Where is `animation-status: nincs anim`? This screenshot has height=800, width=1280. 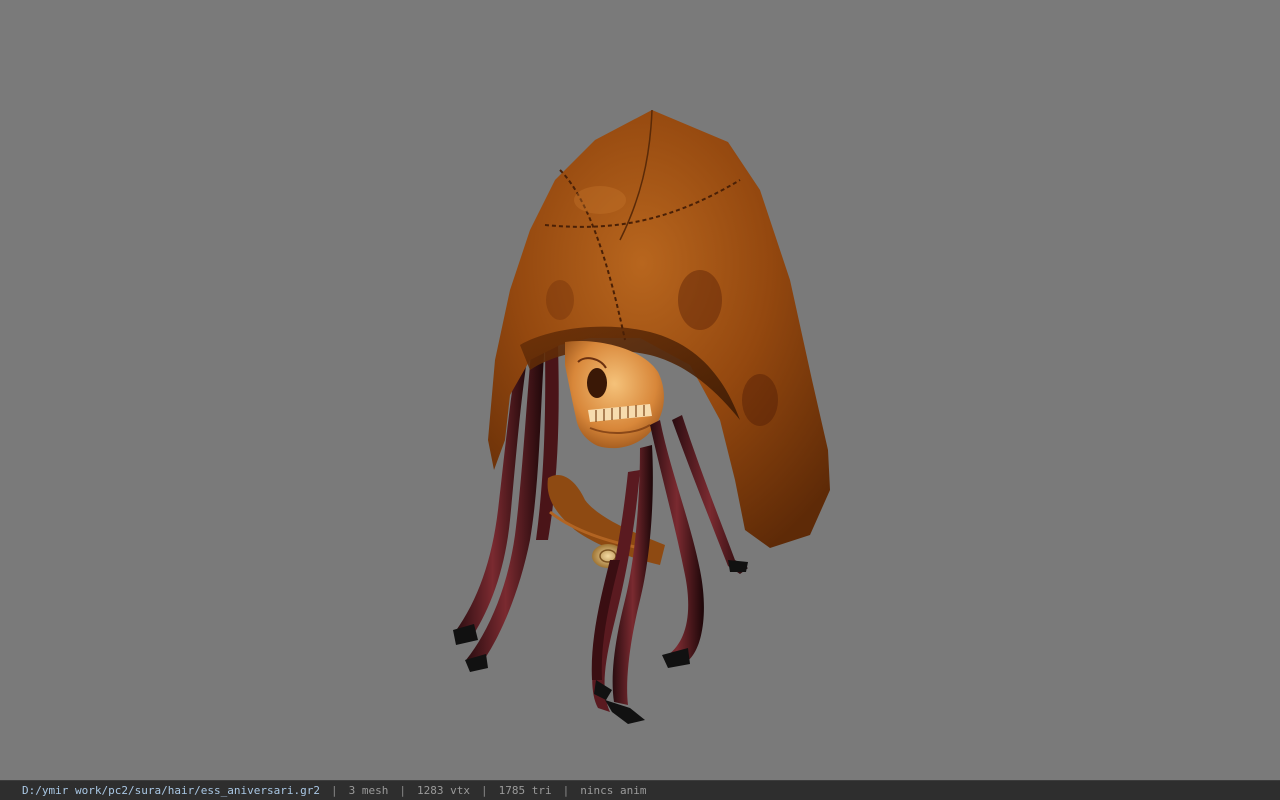
animation-status: nincs anim is located at coordinates (613, 790).